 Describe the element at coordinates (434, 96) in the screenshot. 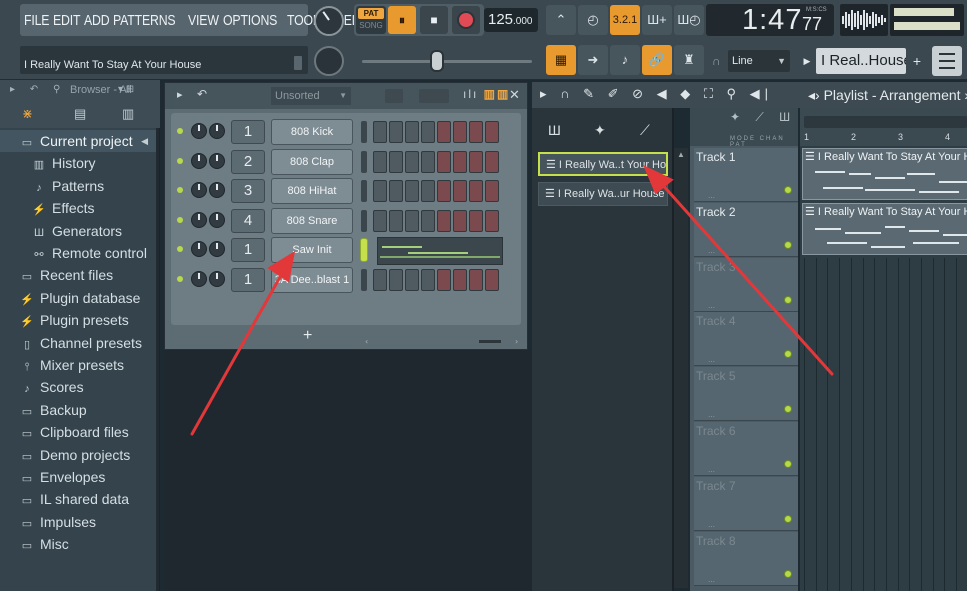

I see `swing-slider` at that location.